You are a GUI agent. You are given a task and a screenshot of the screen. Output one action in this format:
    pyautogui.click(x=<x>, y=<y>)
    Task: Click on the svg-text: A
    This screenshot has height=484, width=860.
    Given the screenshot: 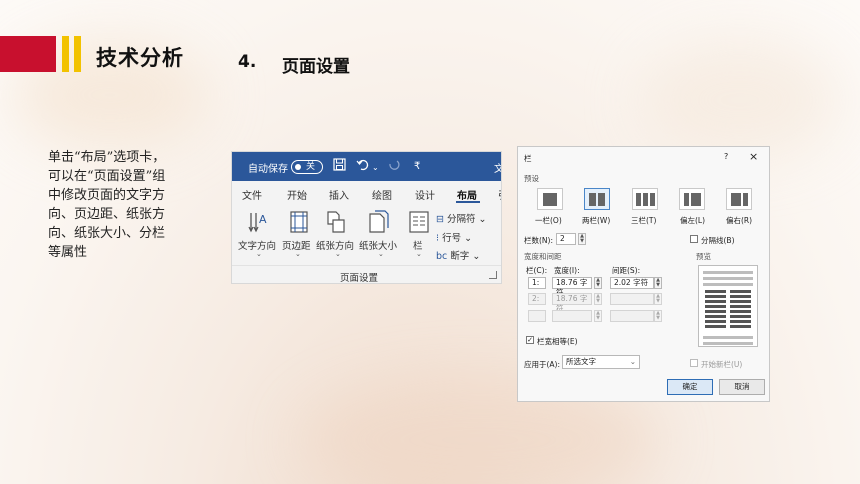 What is the action you would take?
    pyautogui.click(x=263, y=219)
    